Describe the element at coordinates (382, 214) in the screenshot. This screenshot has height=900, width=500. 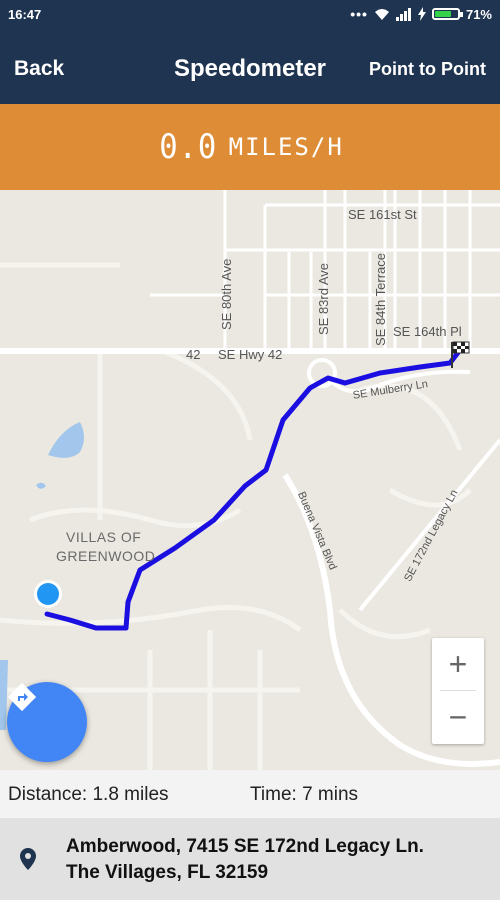
I see `street-label-se-161st: SE 161st St` at that location.